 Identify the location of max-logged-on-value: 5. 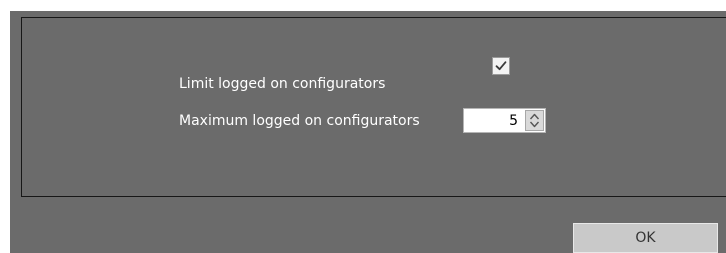
(513, 121).